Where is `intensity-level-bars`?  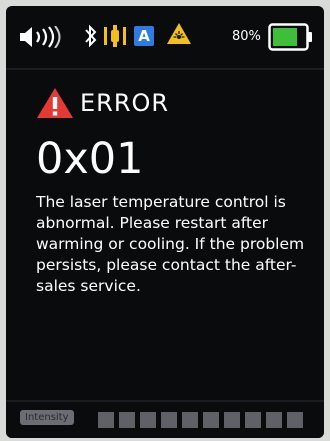
intensity-level-bars is located at coordinates (200, 420).